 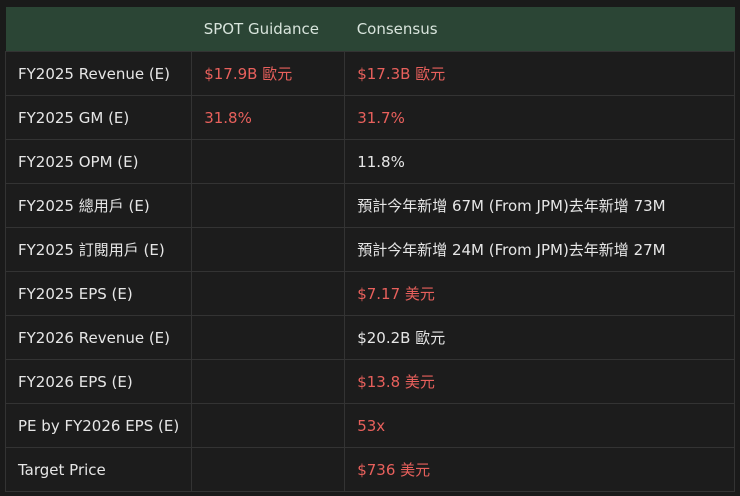 I want to click on row-label: FY2026 Revenue (E), so click(x=98, y=337).